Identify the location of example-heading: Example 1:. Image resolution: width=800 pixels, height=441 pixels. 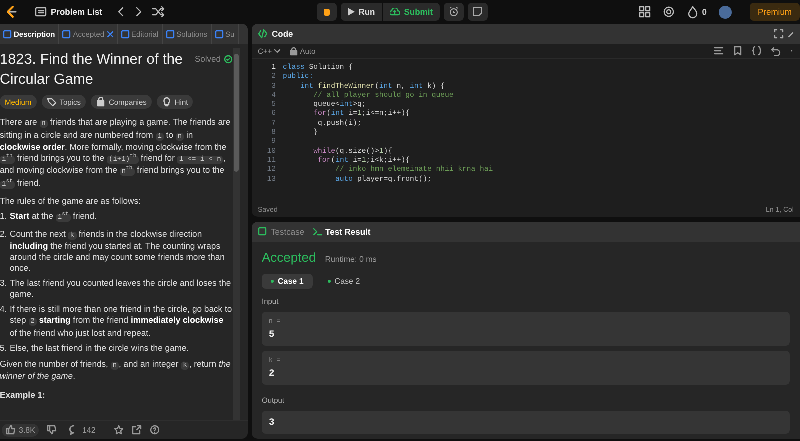
(23, 395).